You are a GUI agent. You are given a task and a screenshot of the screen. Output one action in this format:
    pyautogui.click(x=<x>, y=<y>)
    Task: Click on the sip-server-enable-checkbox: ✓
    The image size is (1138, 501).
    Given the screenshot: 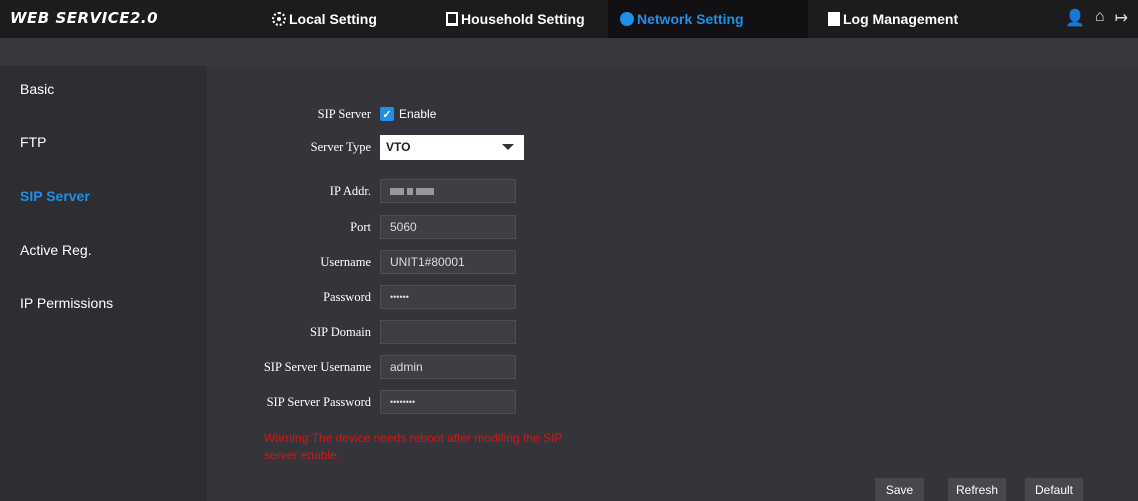 What is the action you would take?
    pyautogui.click(x=387, y=114)
    